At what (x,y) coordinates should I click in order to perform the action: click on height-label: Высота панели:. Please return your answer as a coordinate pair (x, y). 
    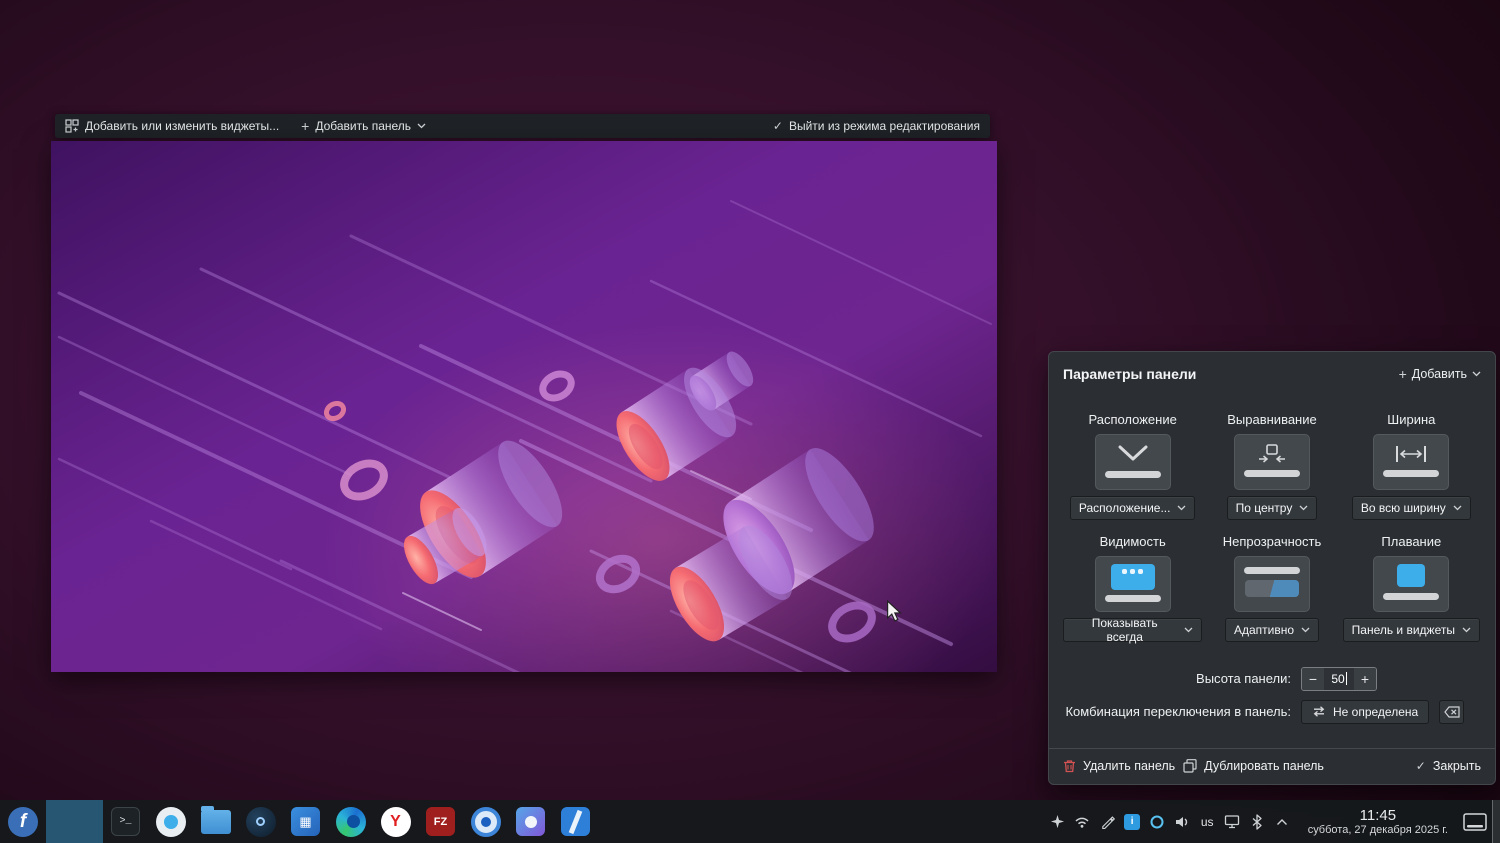
    Looking at the image, I should click on (1243, 679).